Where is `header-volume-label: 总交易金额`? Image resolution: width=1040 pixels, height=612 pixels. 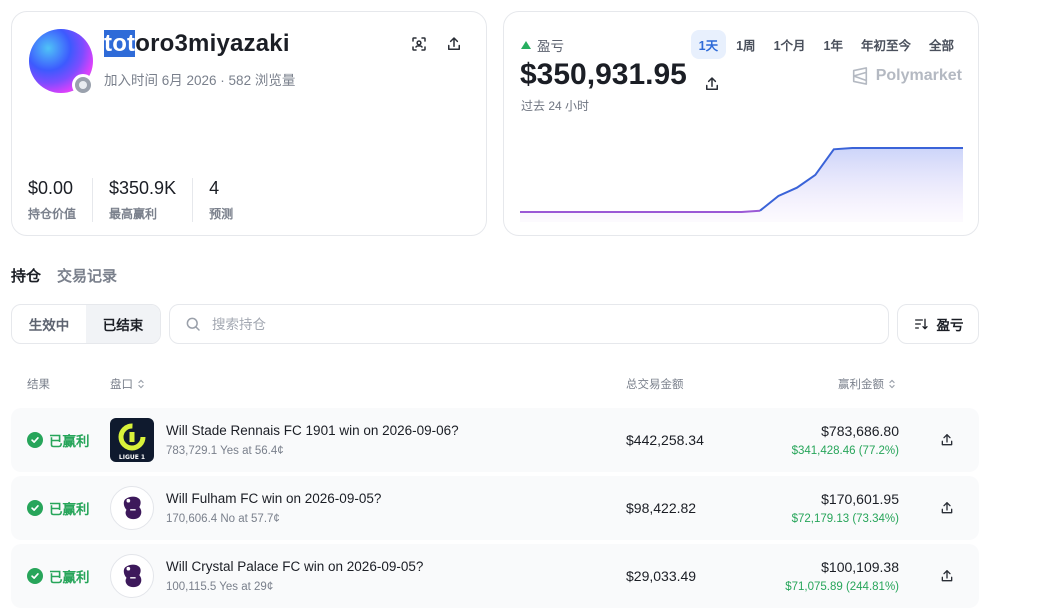
header-volume-label: 总交易金额 is located at coordinates (655, 385).